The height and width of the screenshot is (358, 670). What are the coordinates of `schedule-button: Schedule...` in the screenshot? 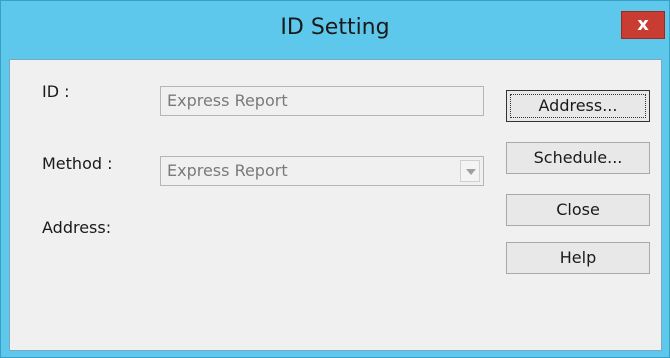 It's located at (578, 158).